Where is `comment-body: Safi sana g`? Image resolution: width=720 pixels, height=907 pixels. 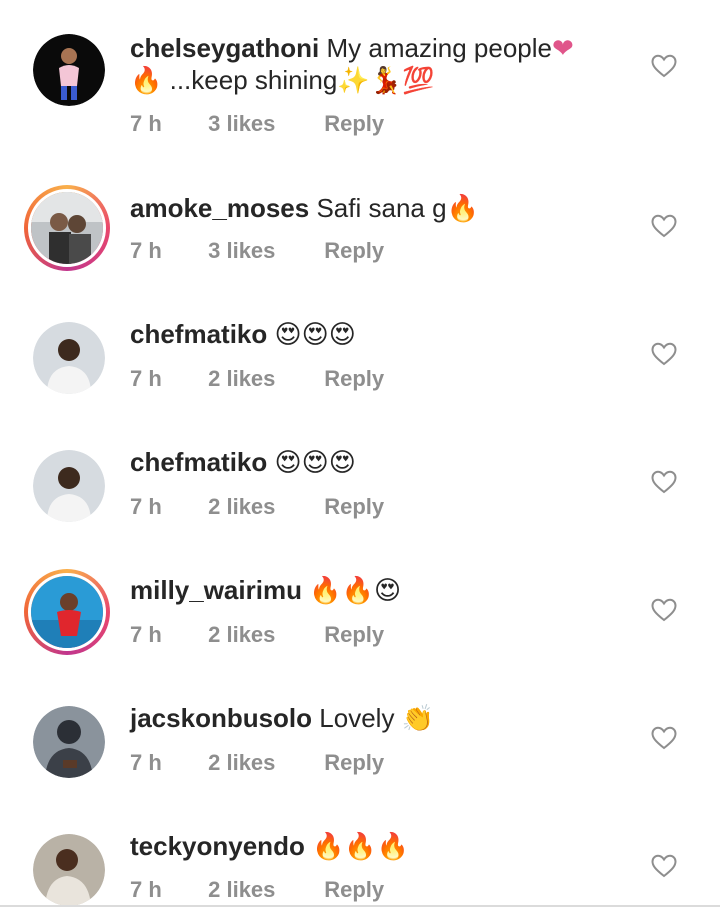
comment-body: Safi sana g is located at coordinates (381, 208).